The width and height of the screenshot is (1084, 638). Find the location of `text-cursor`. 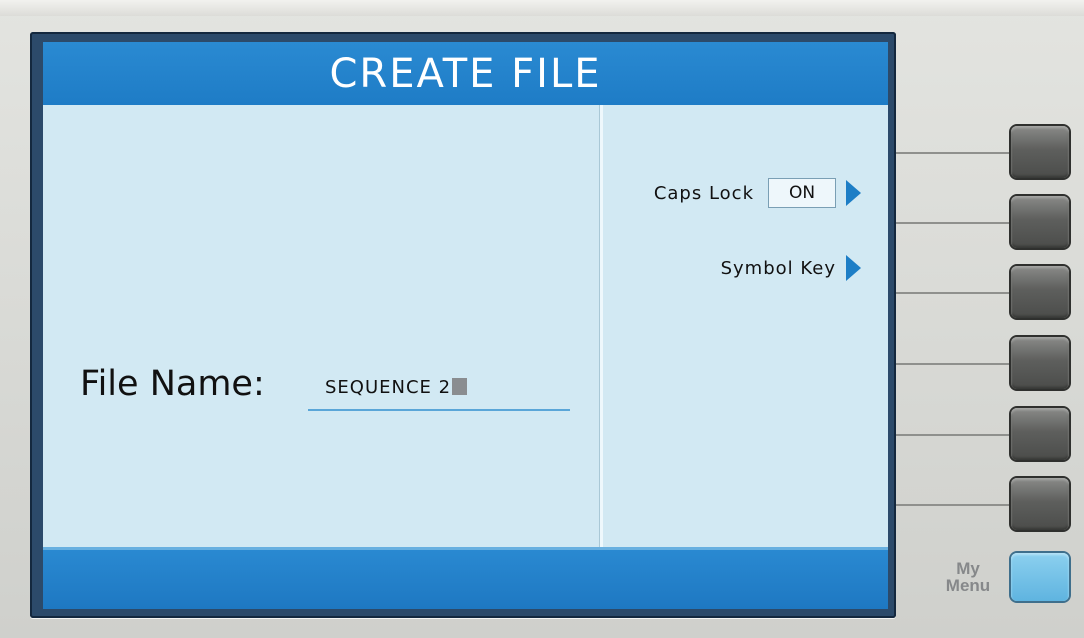

text-cursor is located at coordinates (460, 386).